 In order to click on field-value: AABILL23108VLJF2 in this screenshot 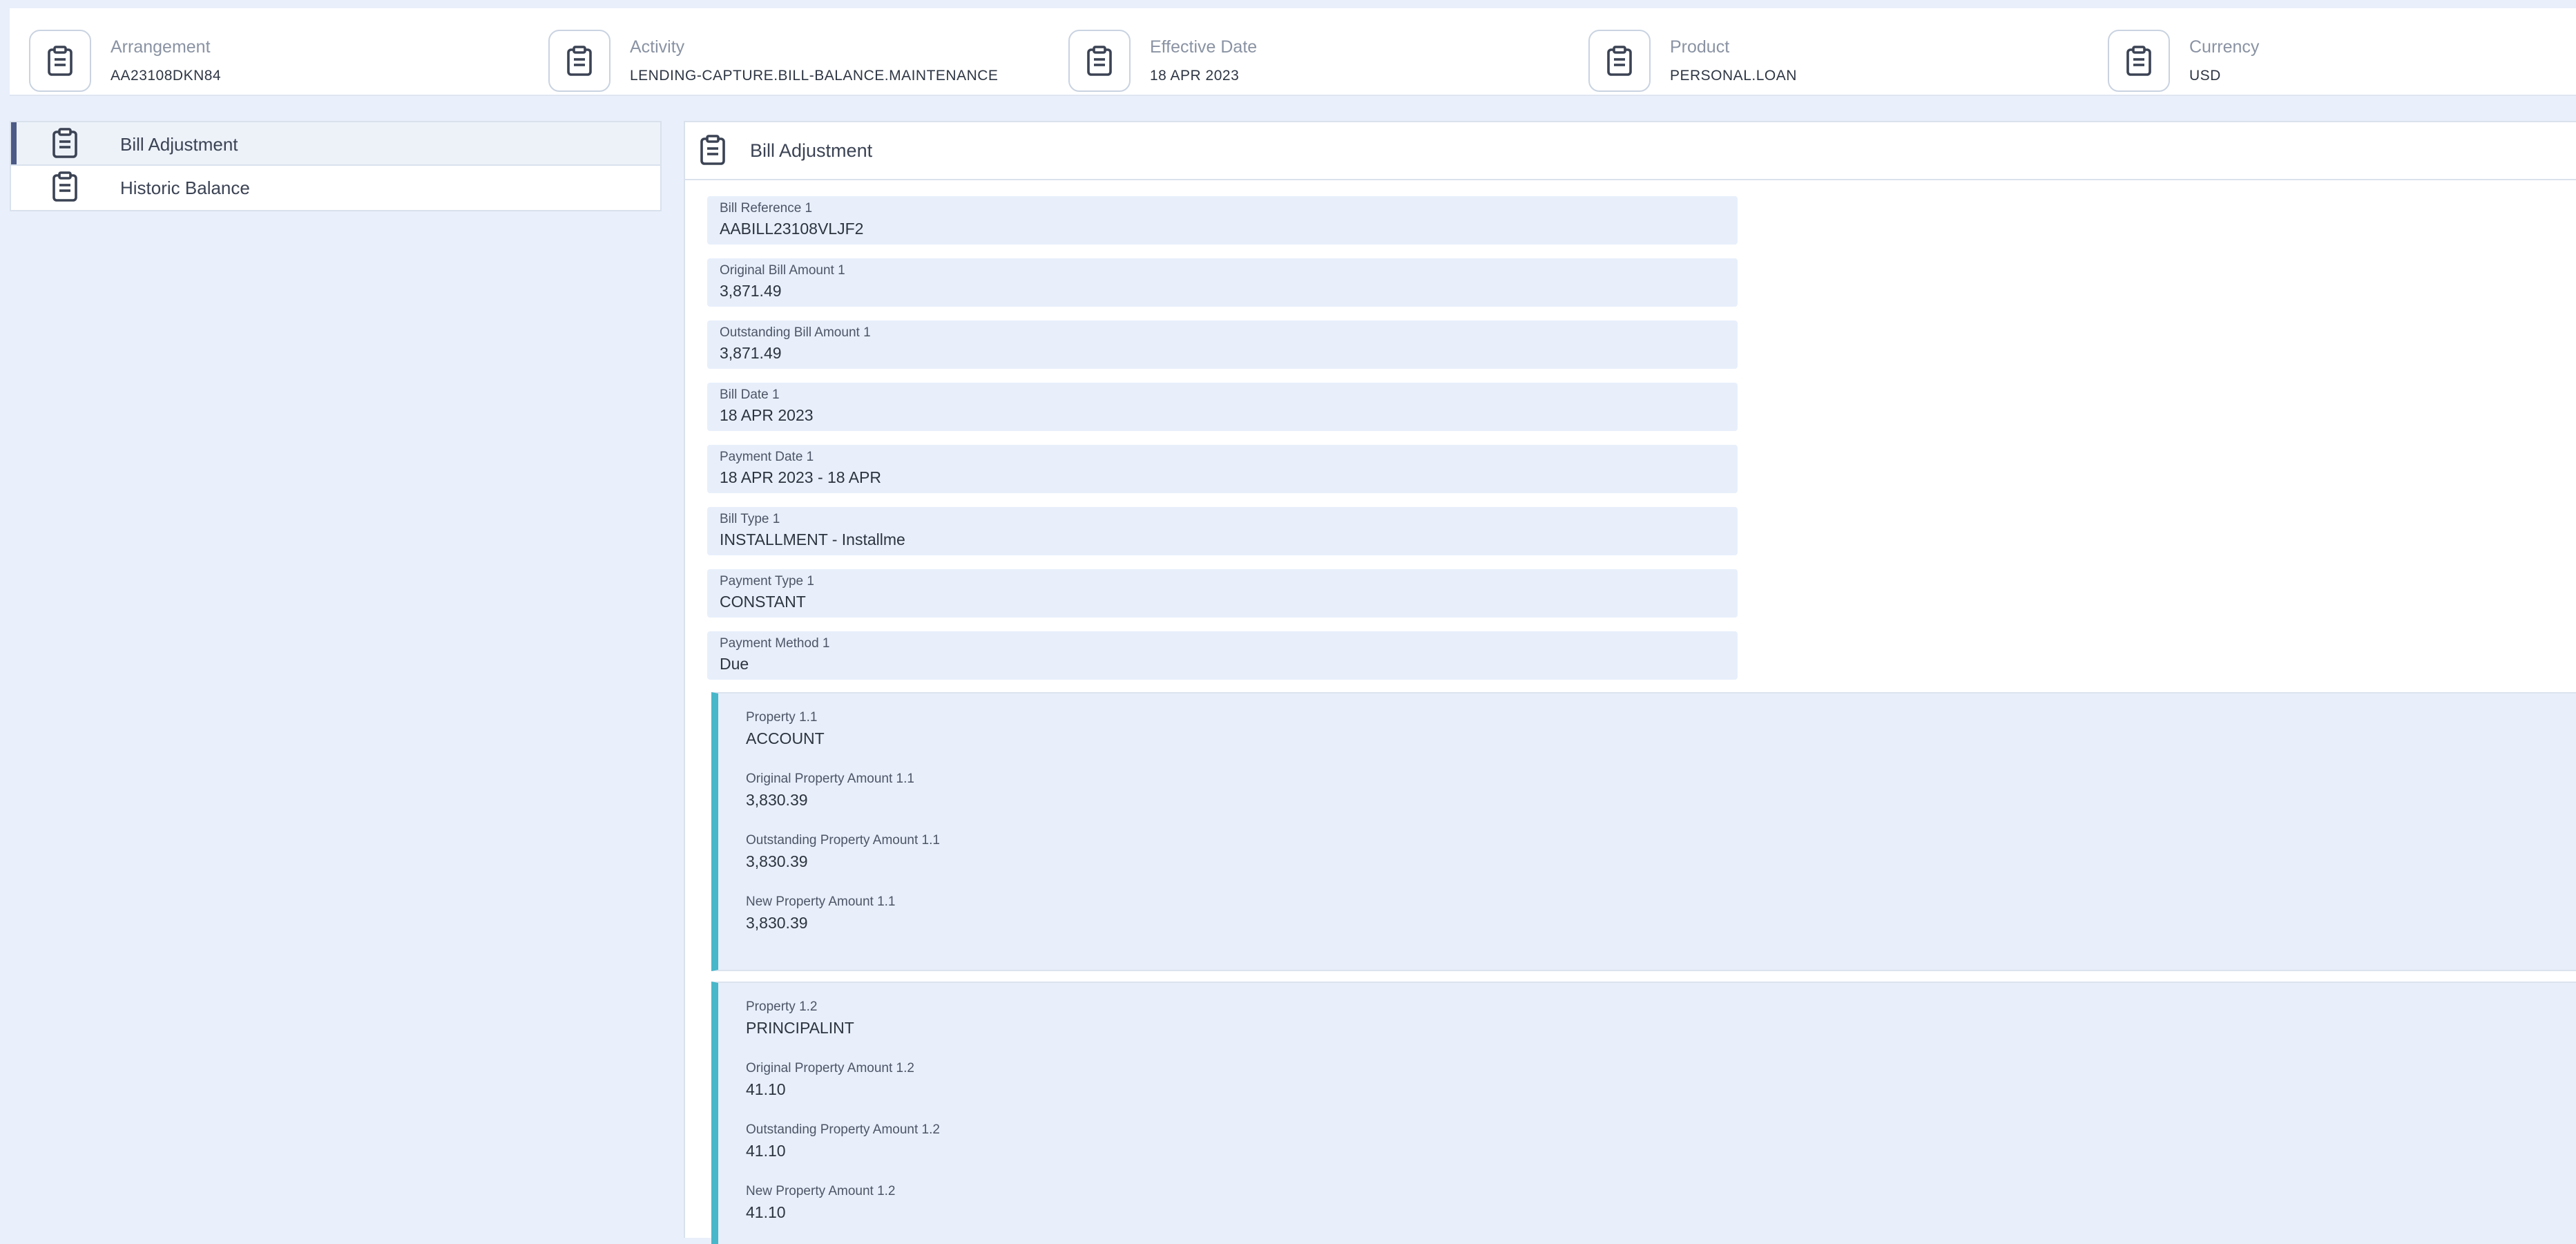, I will do `click(792, 229)`.